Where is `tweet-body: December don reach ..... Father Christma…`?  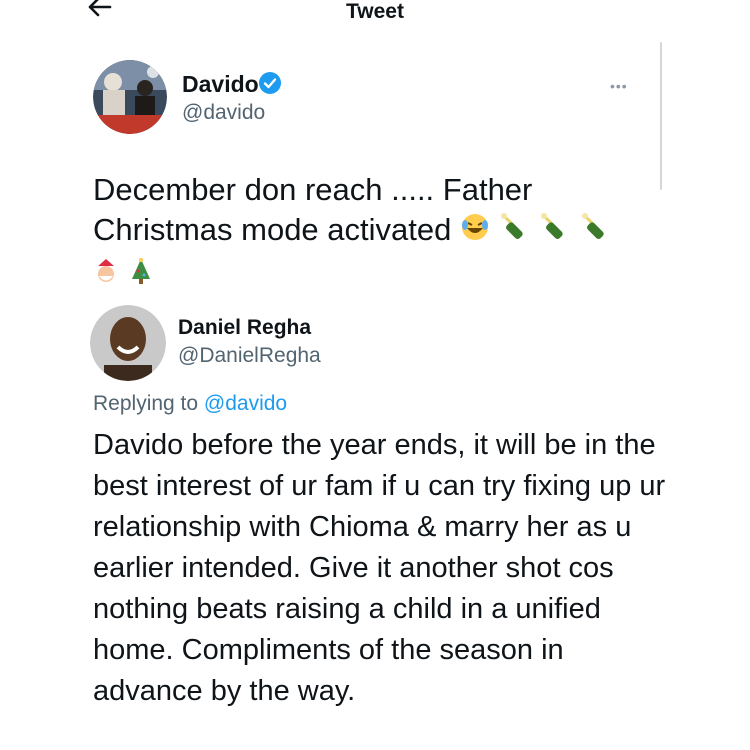 tweet-body: December don reach ..... Father Christma… is located at coordinates (373, 232).